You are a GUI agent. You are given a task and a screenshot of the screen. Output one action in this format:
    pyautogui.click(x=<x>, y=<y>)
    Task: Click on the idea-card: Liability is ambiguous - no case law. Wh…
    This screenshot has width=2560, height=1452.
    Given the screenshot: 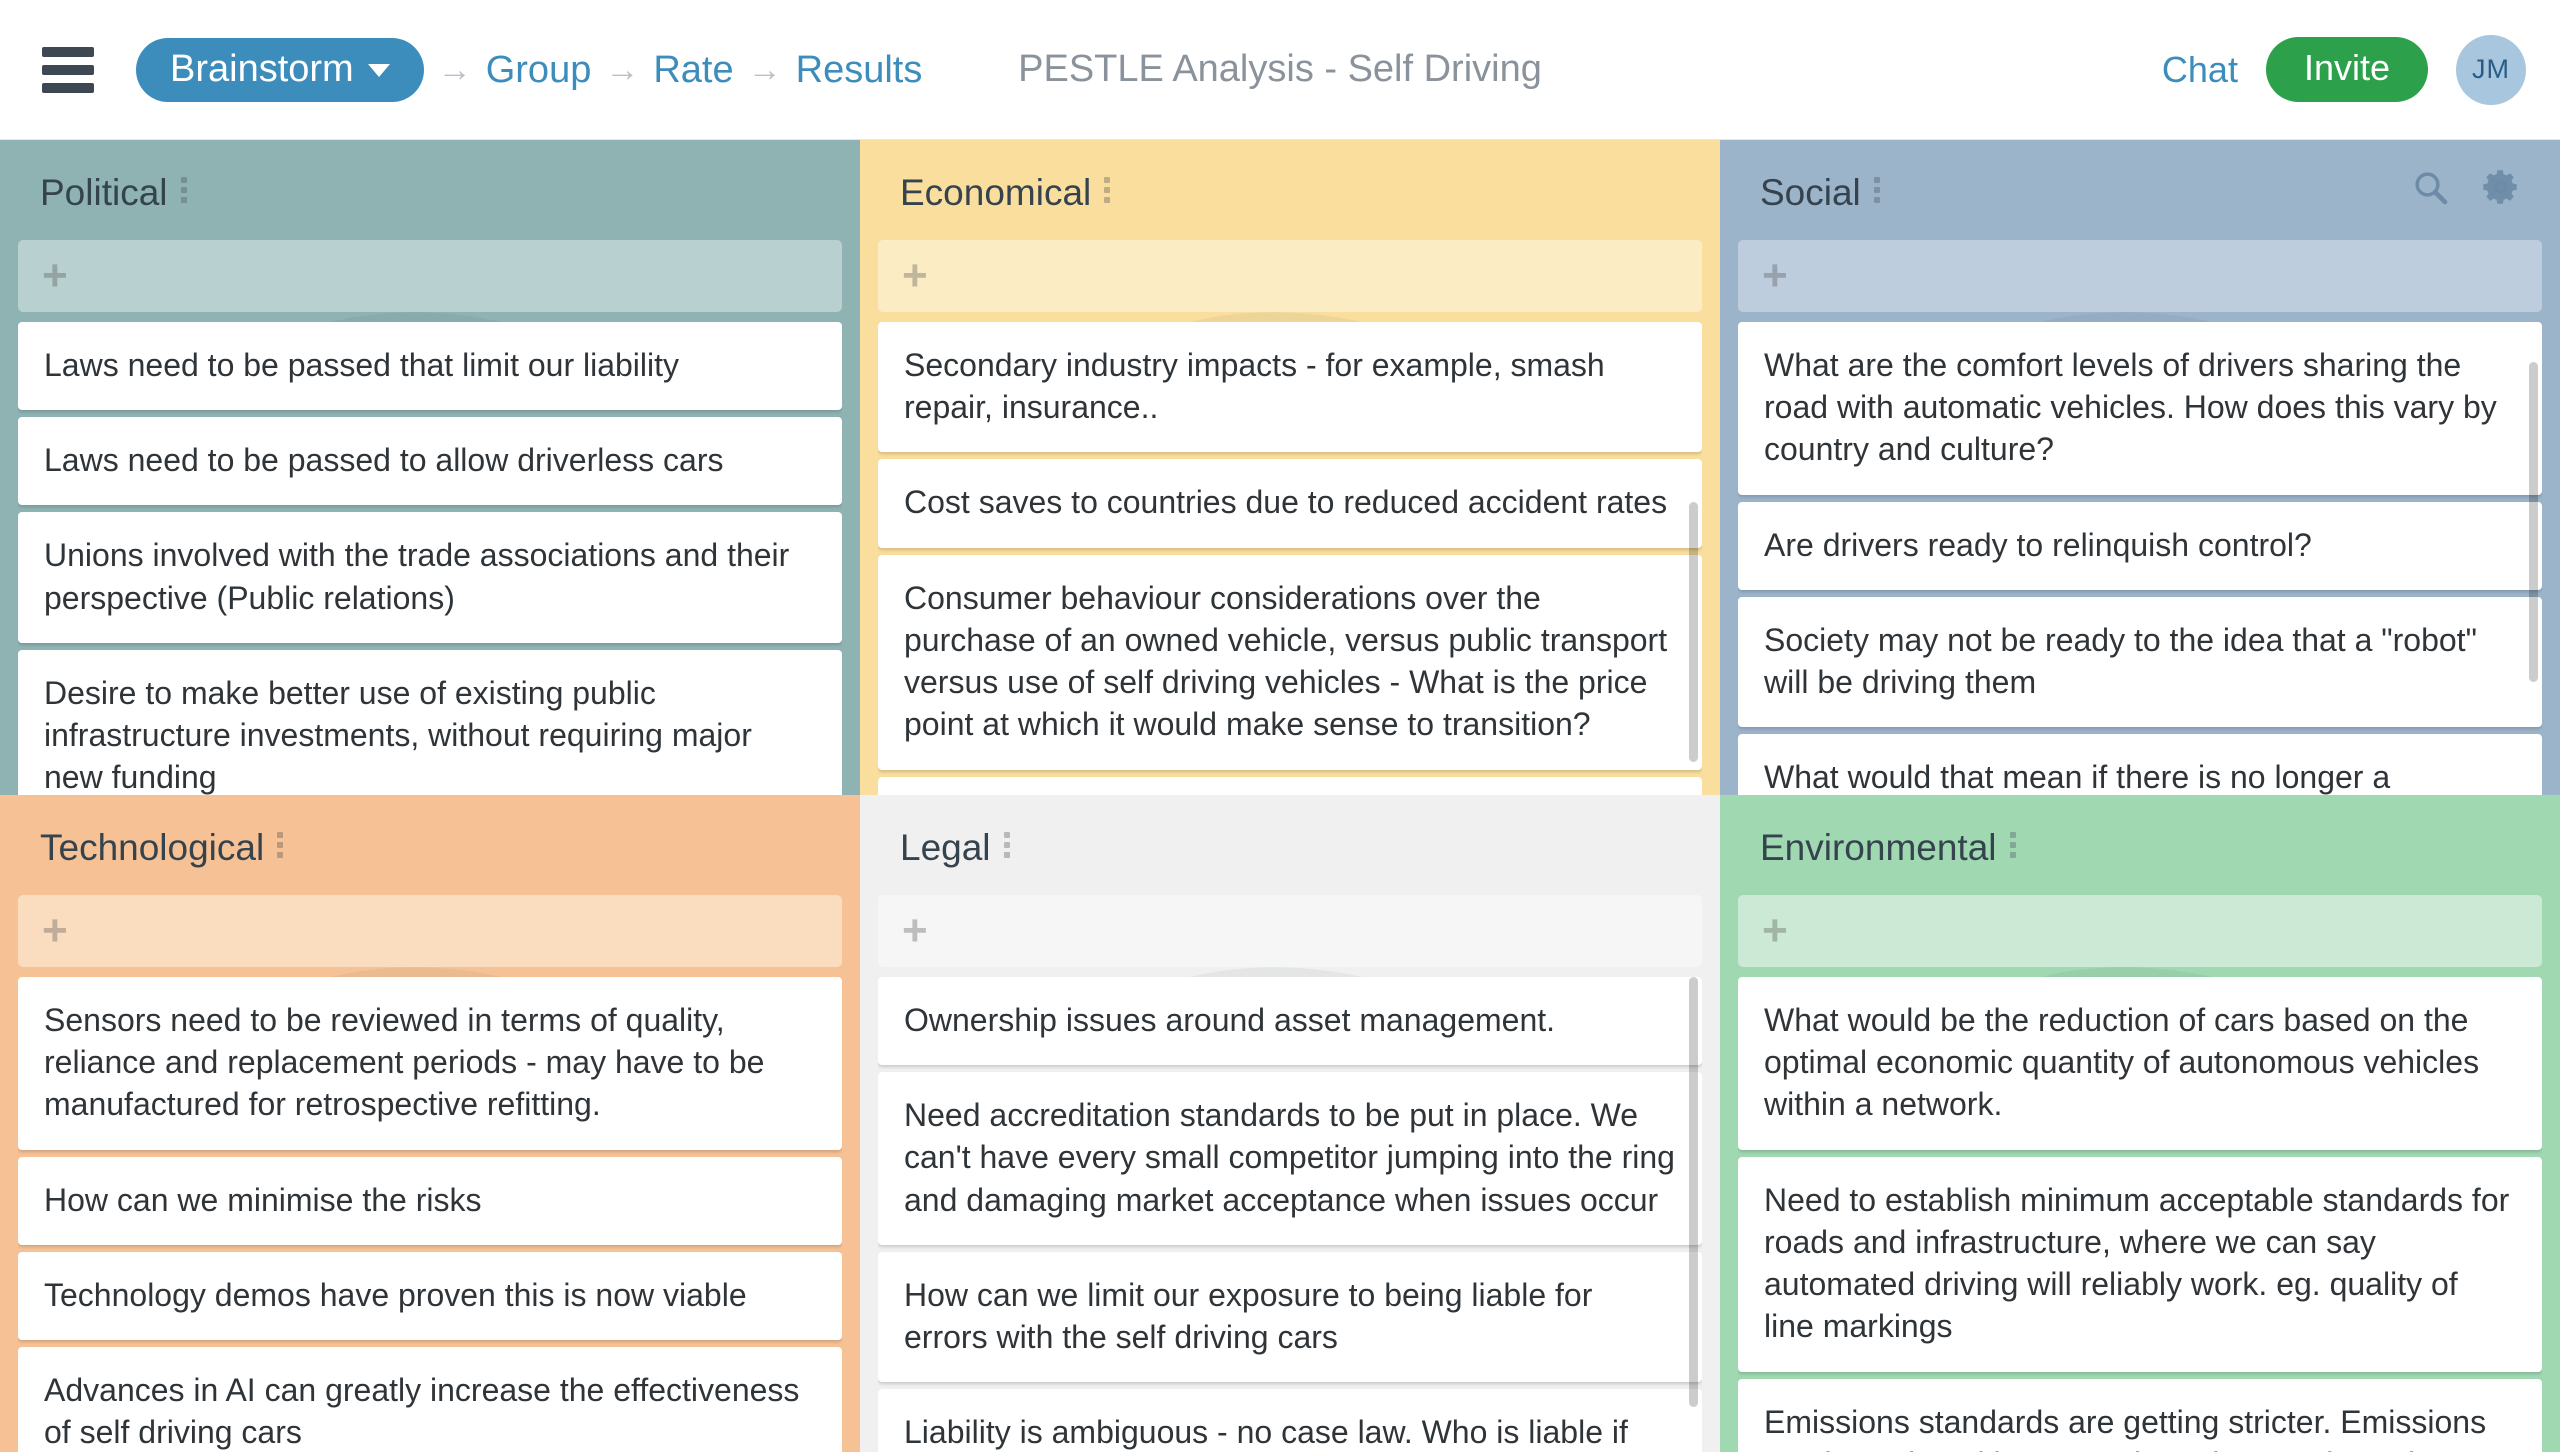 What is the action you would take?
    pyautogui.click(x=1290, y=1420)
    